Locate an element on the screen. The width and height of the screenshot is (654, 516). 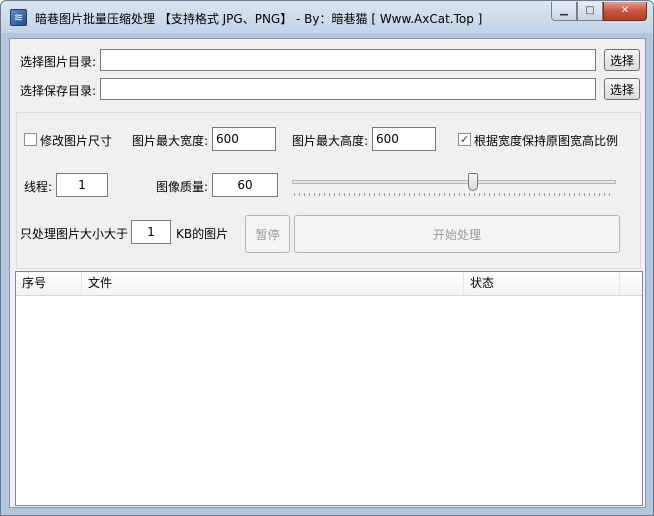
resize-checkbox-label: 修改图片尺寸 is located at coordinates (76, 140).